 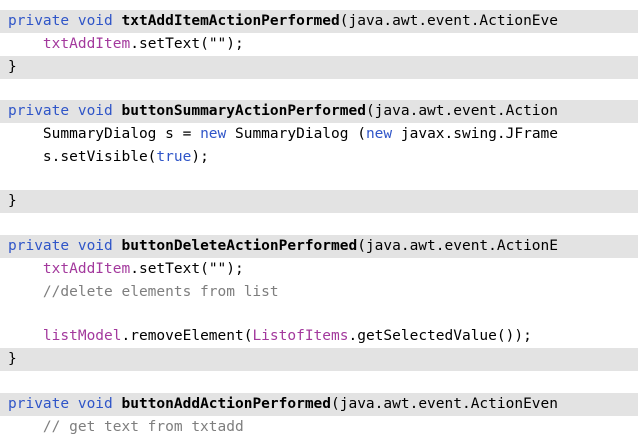 What do you see at coordinates (444, 404) in the screenshot?
I see `code-text: (java.awt.event.ActionEven` at bounding box center [444, 404].